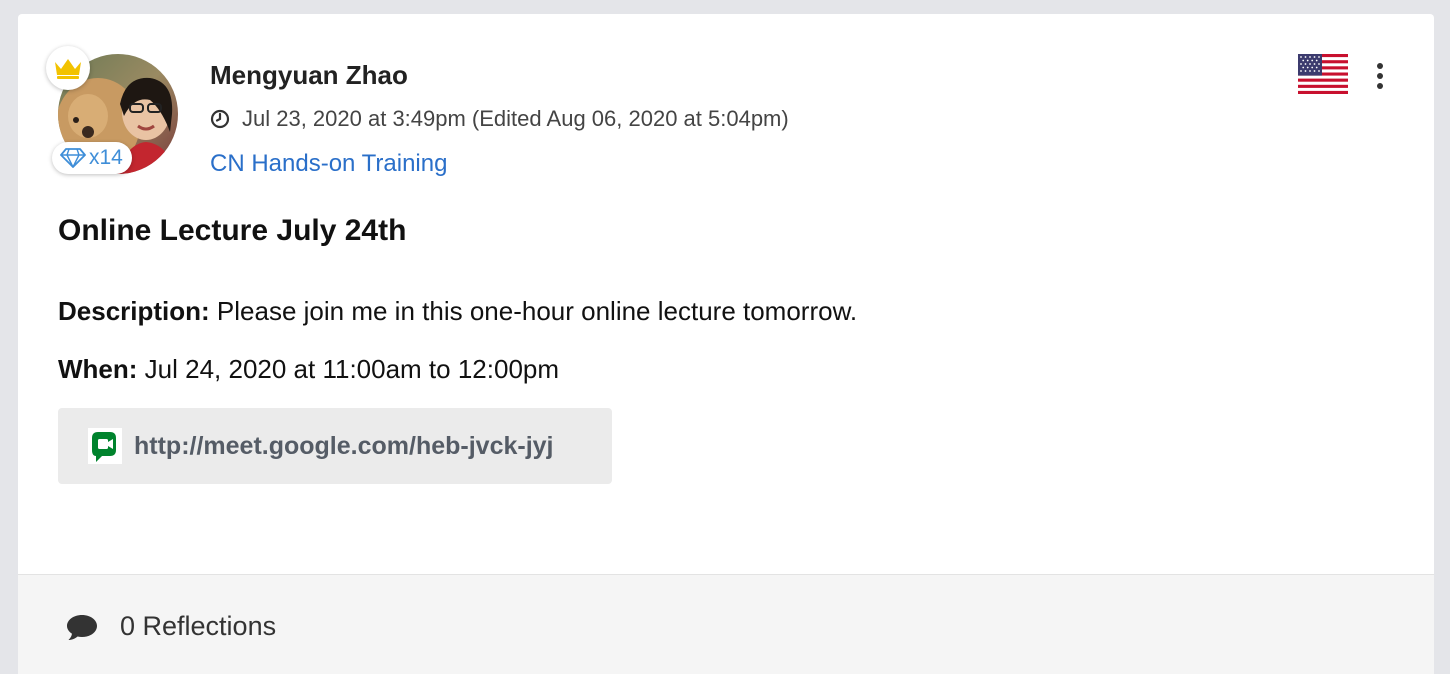 Image resolution: width=1450 pixels, height=674 pixels. What do you see at coordinates (328, 164) in the screenshot?
I see `group-link: CN Hands-on Training` at bounding box center [328, 164].